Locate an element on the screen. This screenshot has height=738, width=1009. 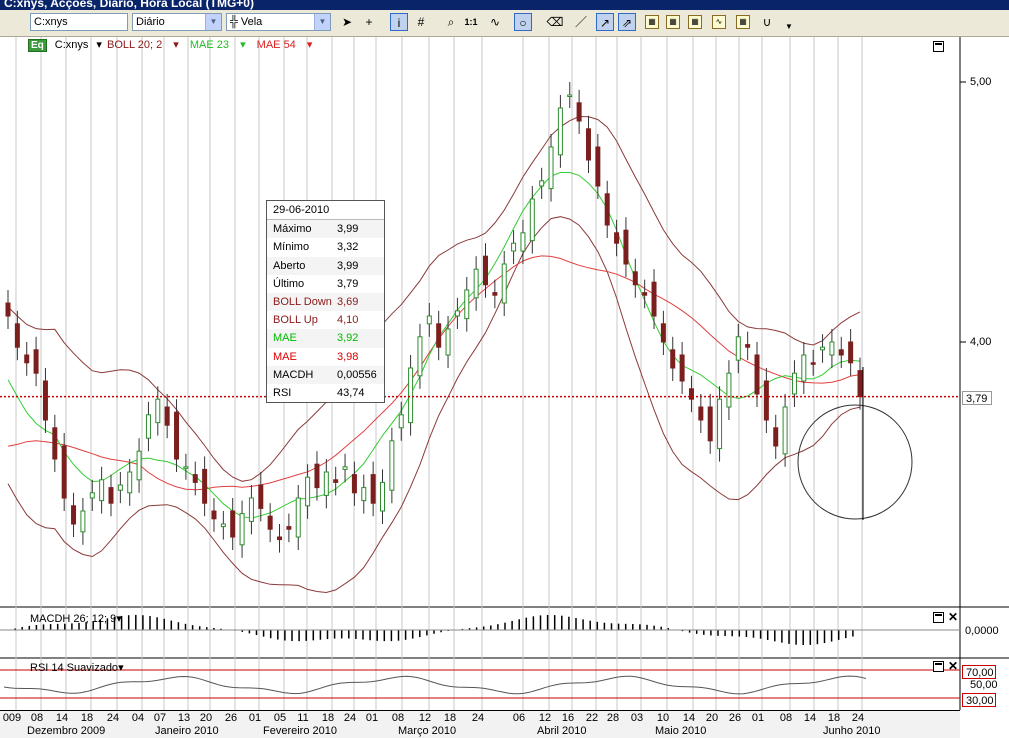
info-icon: i is located at coordinates (399, 22).